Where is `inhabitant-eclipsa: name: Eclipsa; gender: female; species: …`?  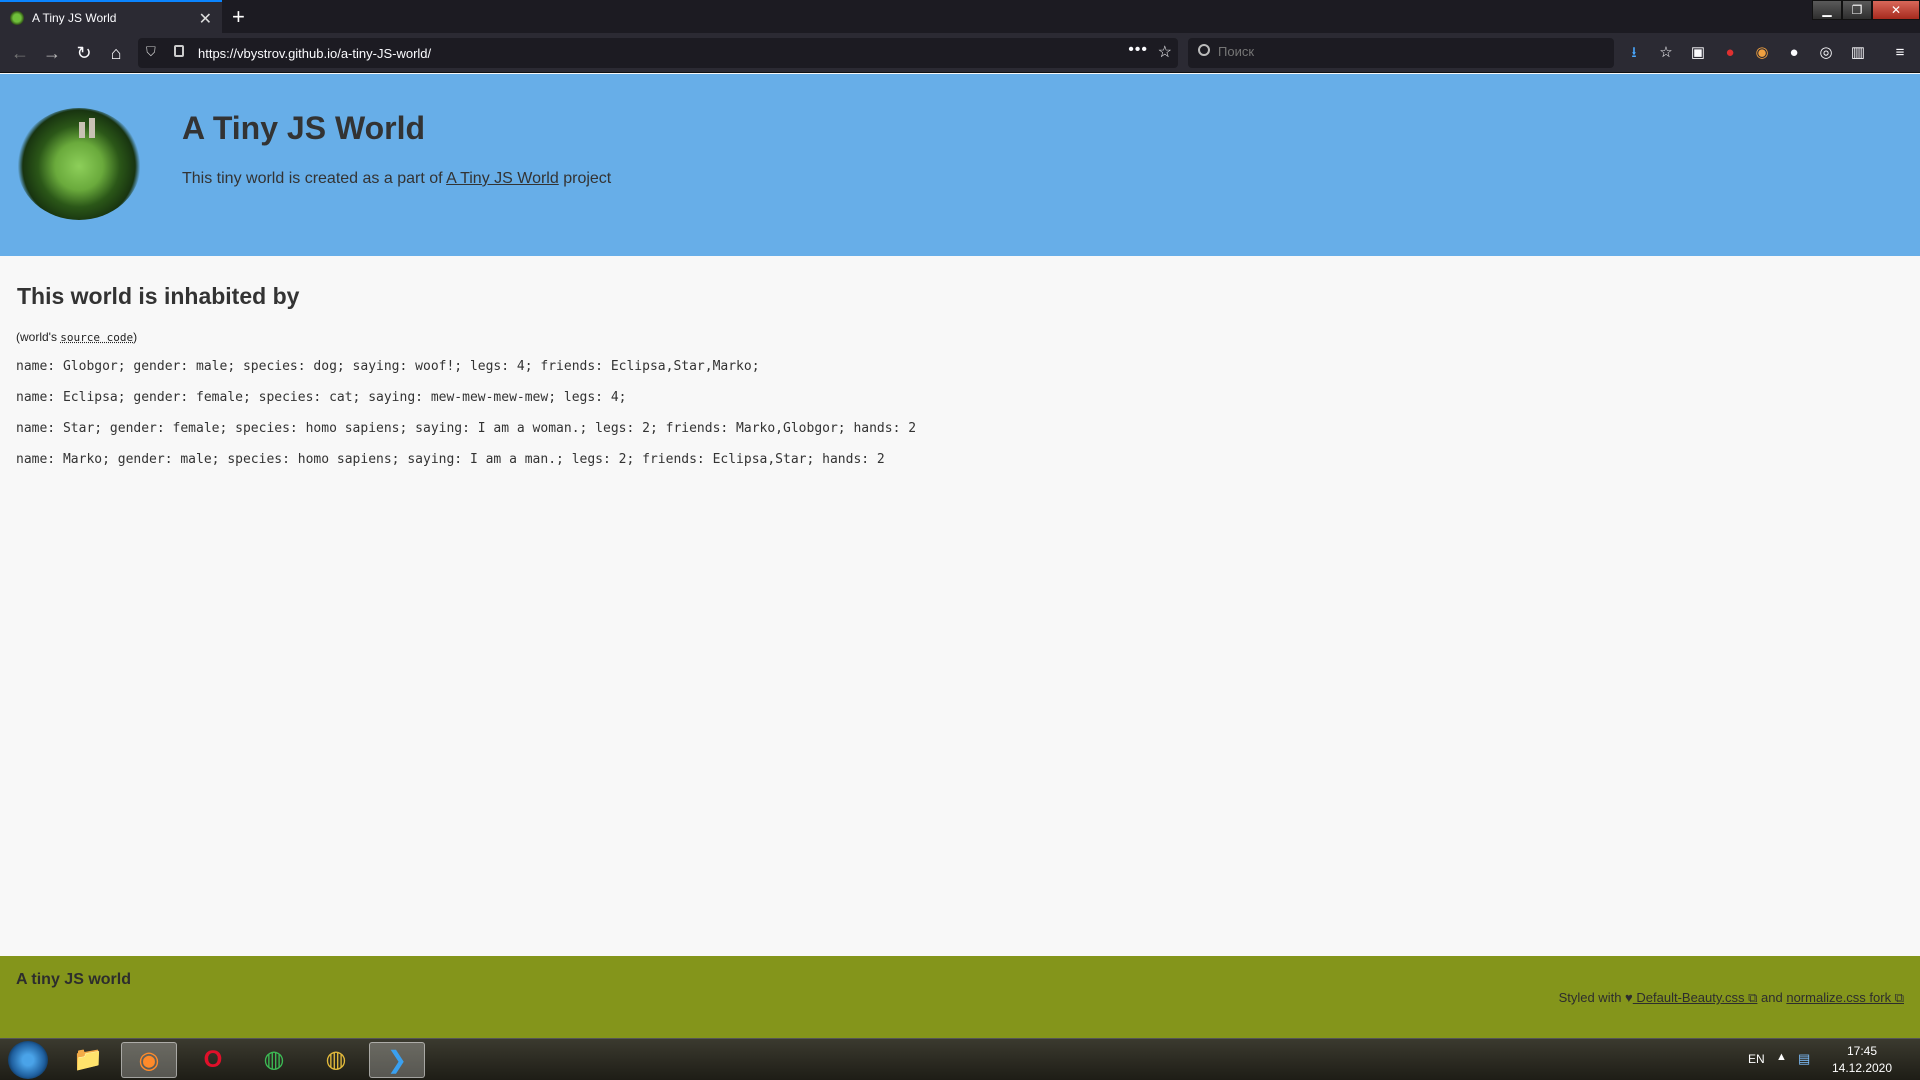 inhabitant-eclipsa: name: Eclipsa; gender: female; species: … is located at coordinates (321, 397).